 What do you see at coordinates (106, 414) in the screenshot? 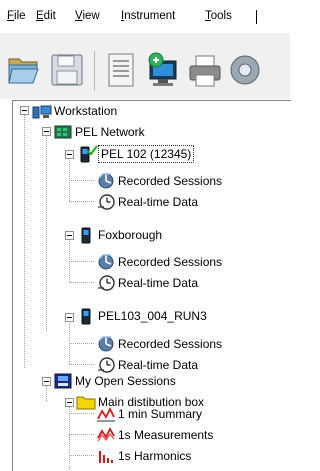
I see `line-chart-icon` at bounding box center [106, 414].